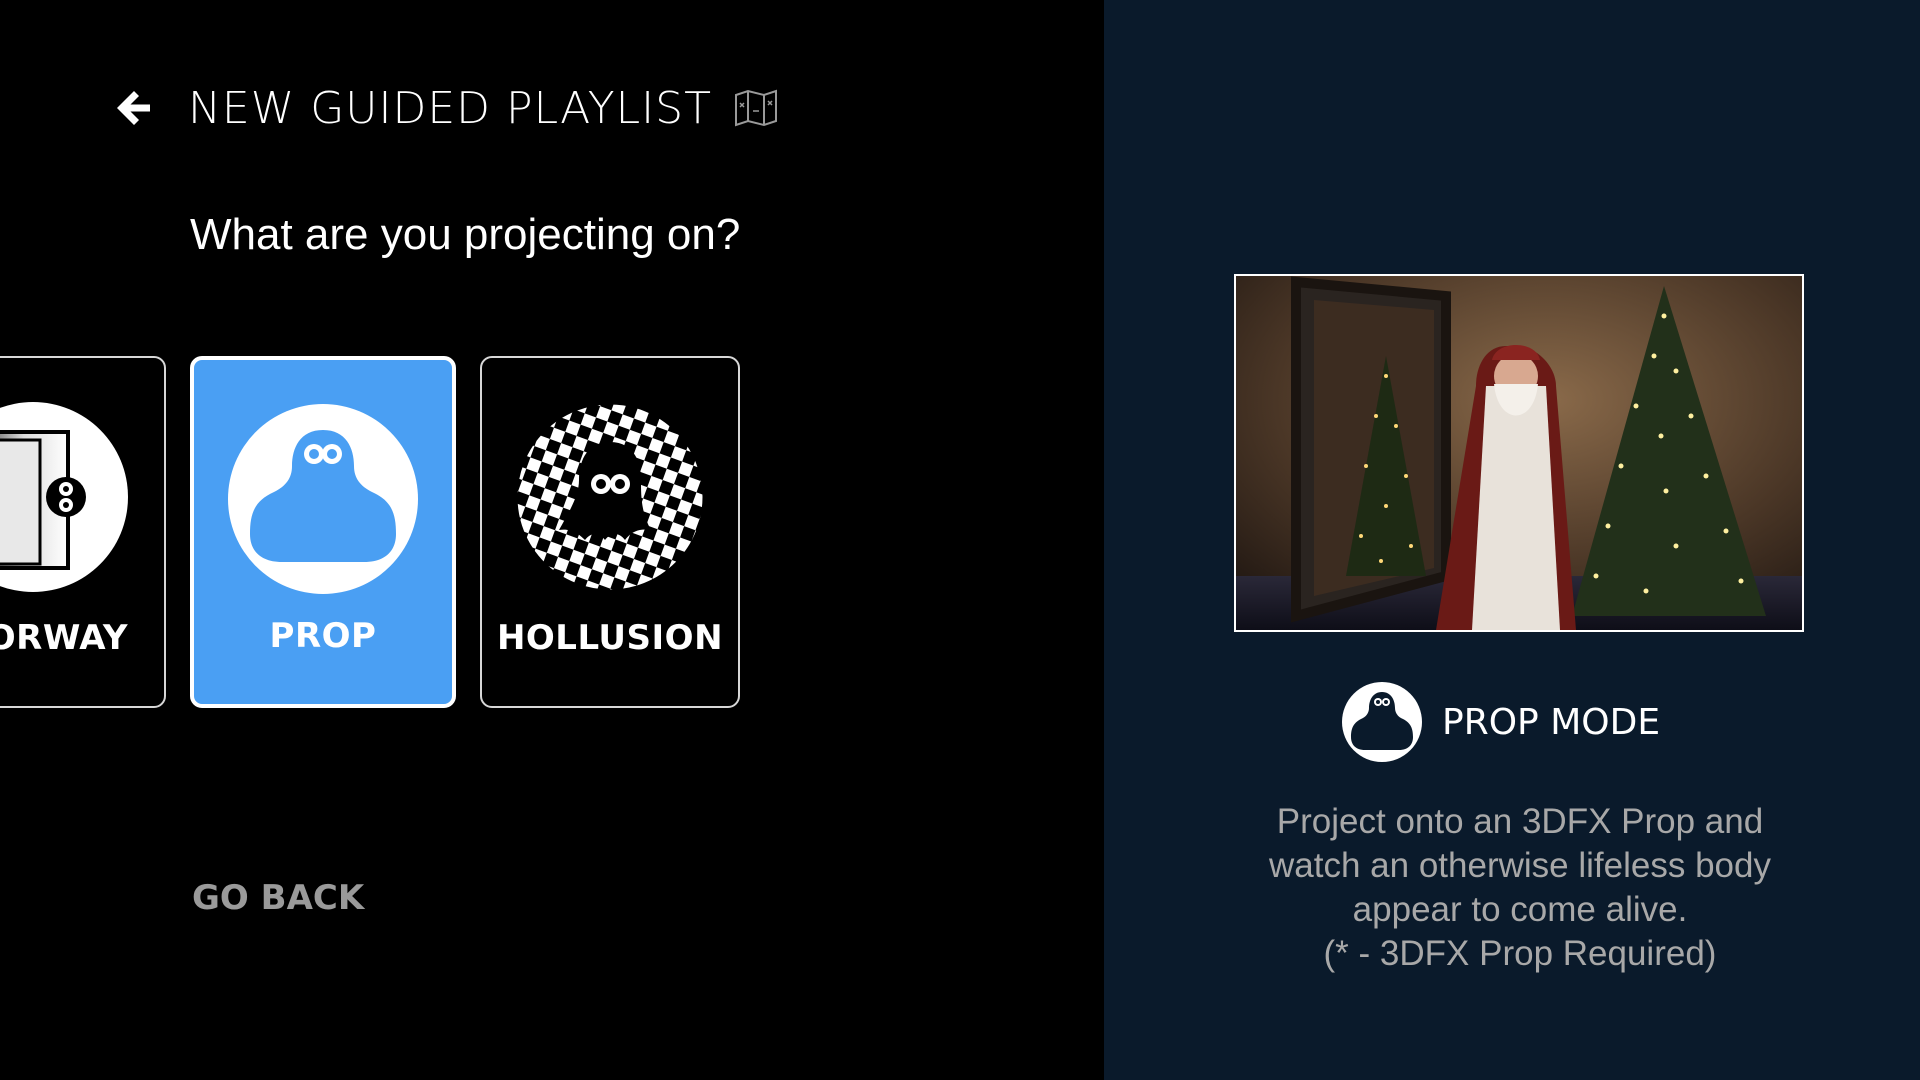  Describe the element at coordinates (610, 497) in the screenshot. I see `checkered-ghost-icon` at that location.